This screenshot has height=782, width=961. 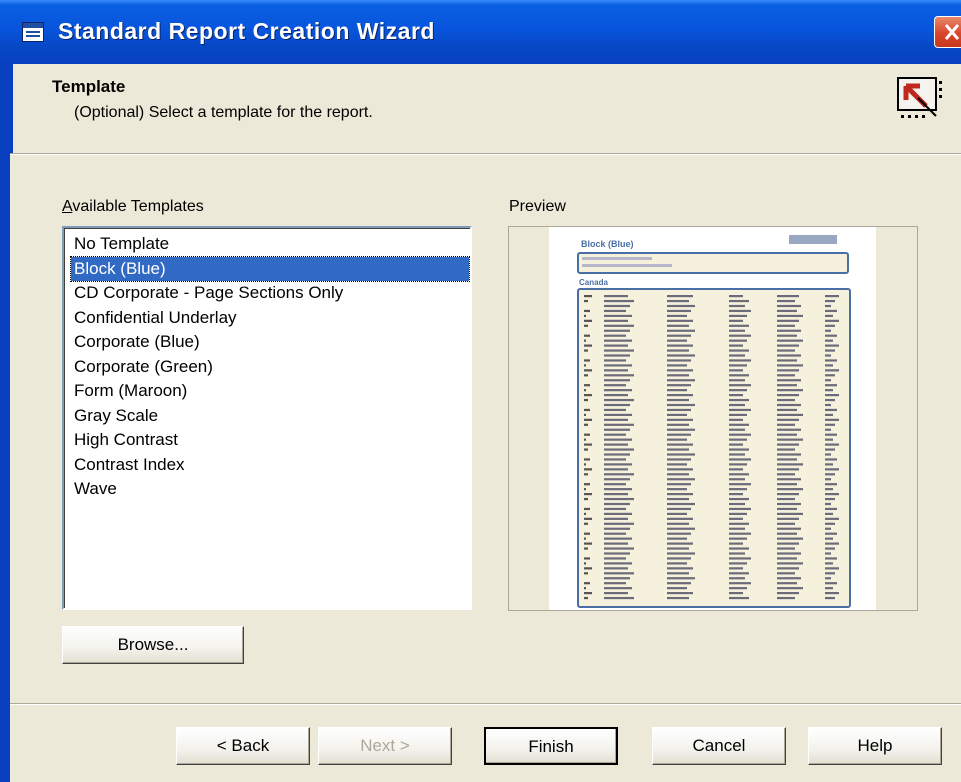 I want to click on close-button, so click(x=947, y=32).